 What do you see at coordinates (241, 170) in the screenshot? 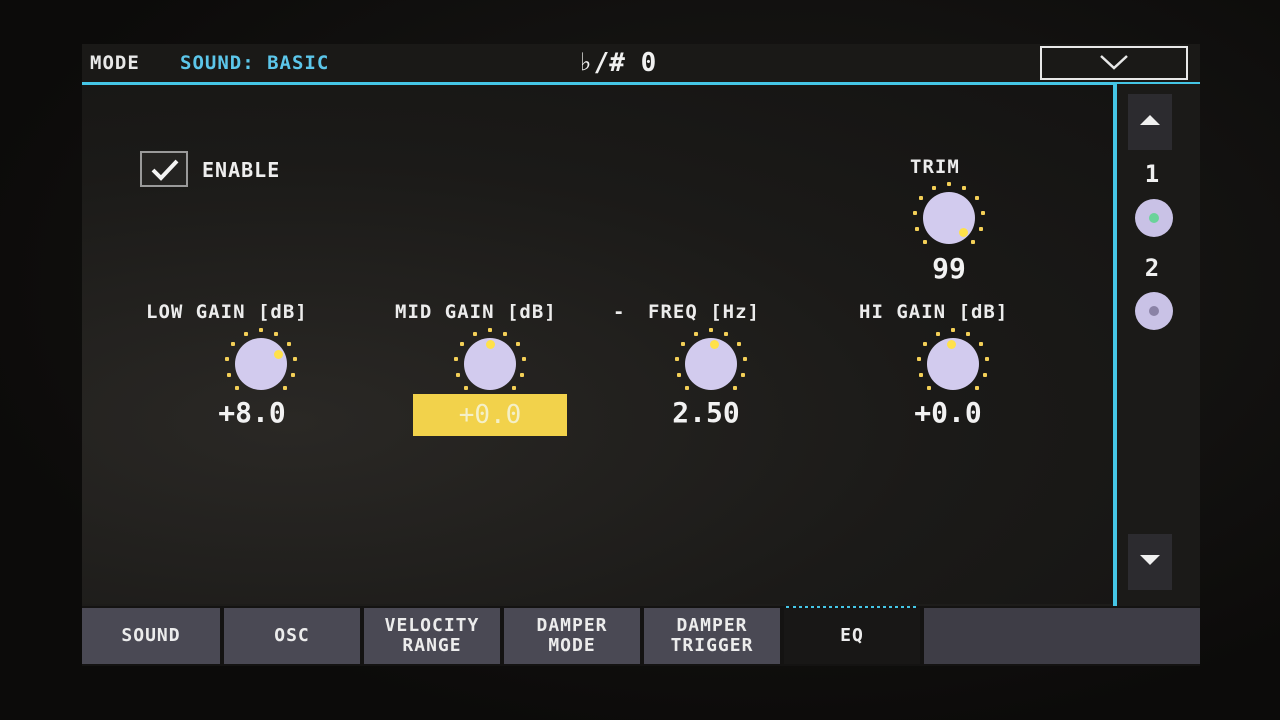
I see `enable-label: ENABLE` at bounding box center [241, 170].